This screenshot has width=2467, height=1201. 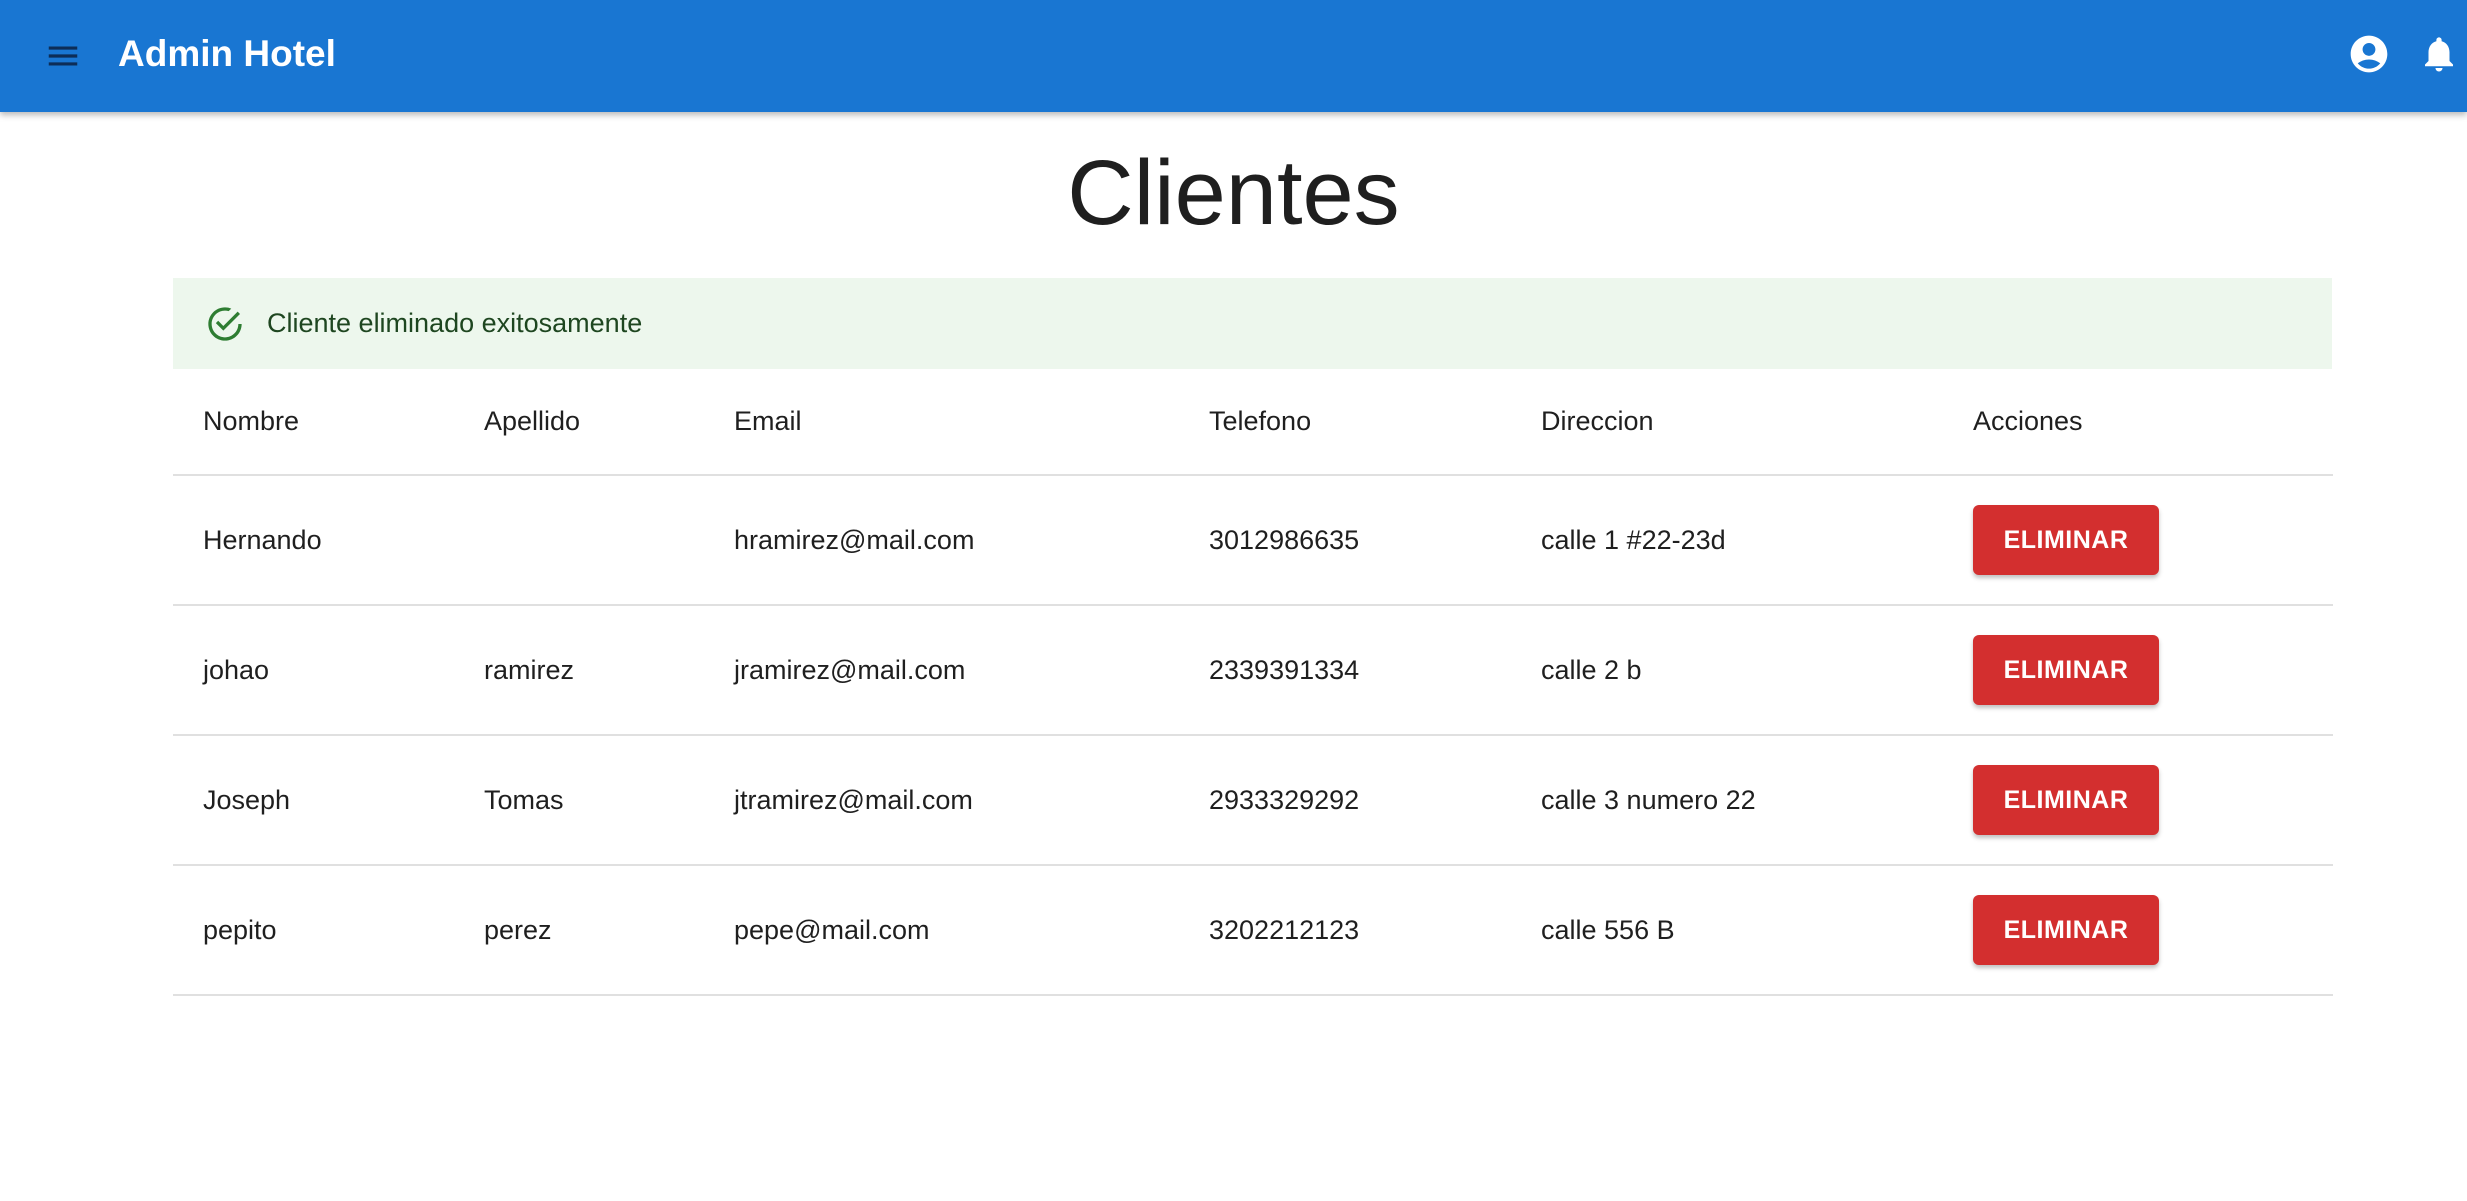 I want to click on cell-direccion: calle 556 B, so click(x=1608, y=929).